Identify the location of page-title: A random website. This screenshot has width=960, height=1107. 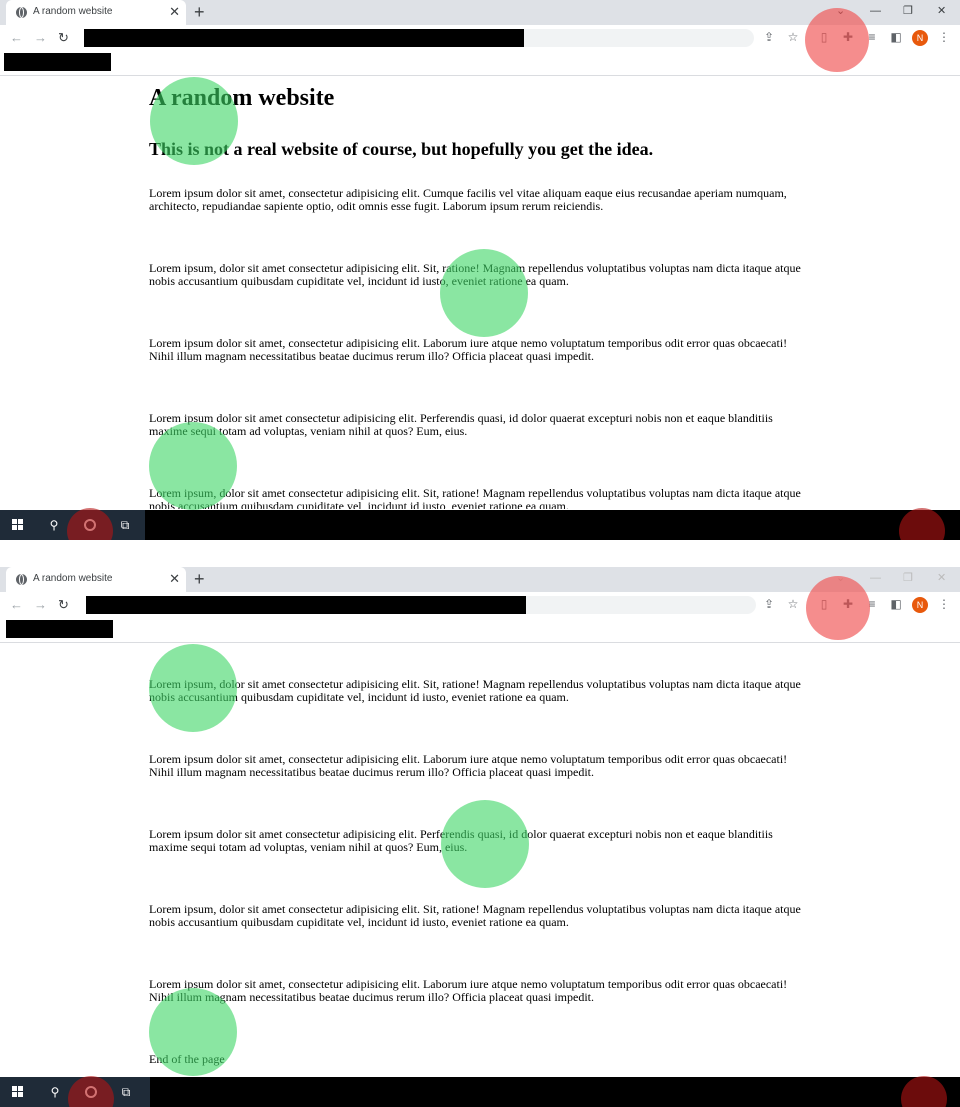
(242, 98).